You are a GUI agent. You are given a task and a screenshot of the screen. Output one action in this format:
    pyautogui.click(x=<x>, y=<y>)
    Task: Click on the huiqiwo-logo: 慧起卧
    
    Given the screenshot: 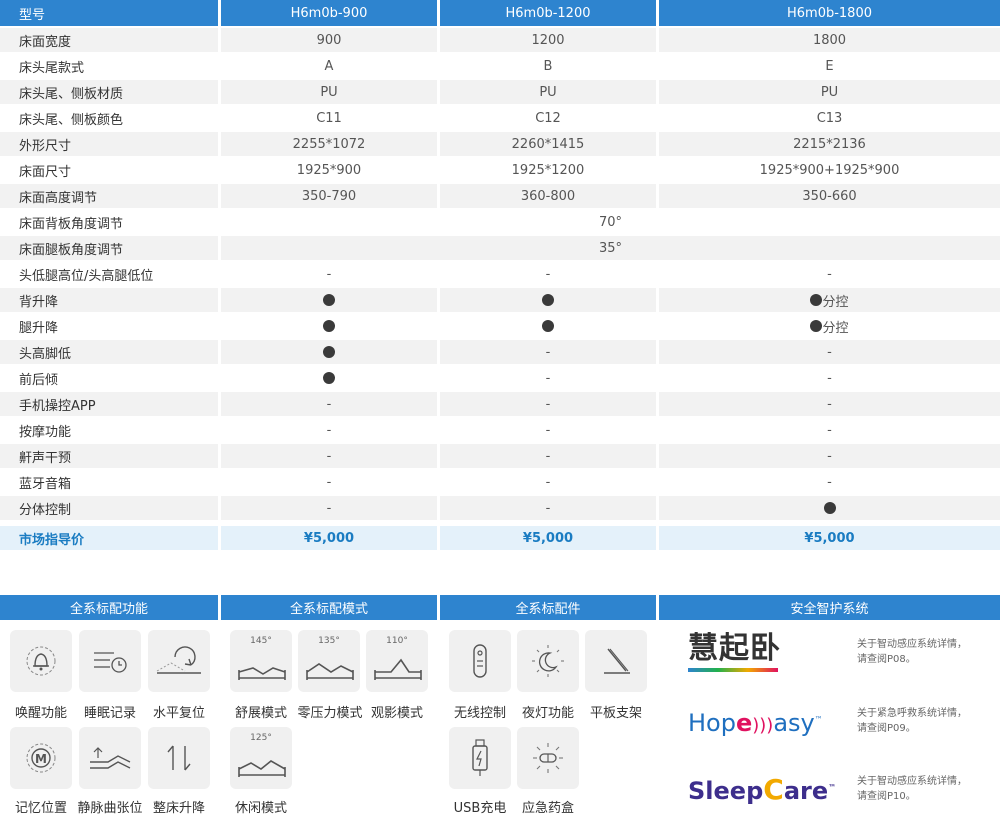 What is the action you would take?
    pyautogui.click(x=734, y=652)
    